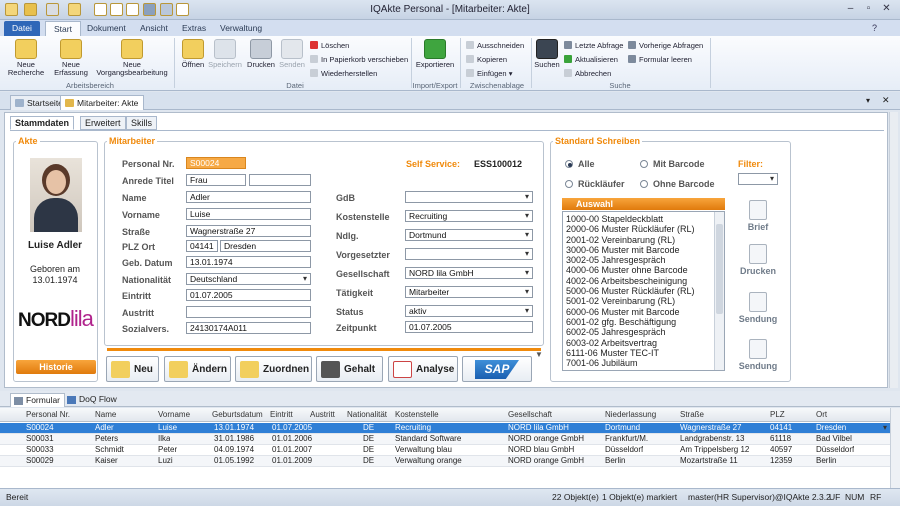  Describe the element at coordinates (359, 59) in the screenshot. I see `papierkorb-button: In Papierkorb verschieben` at that location.